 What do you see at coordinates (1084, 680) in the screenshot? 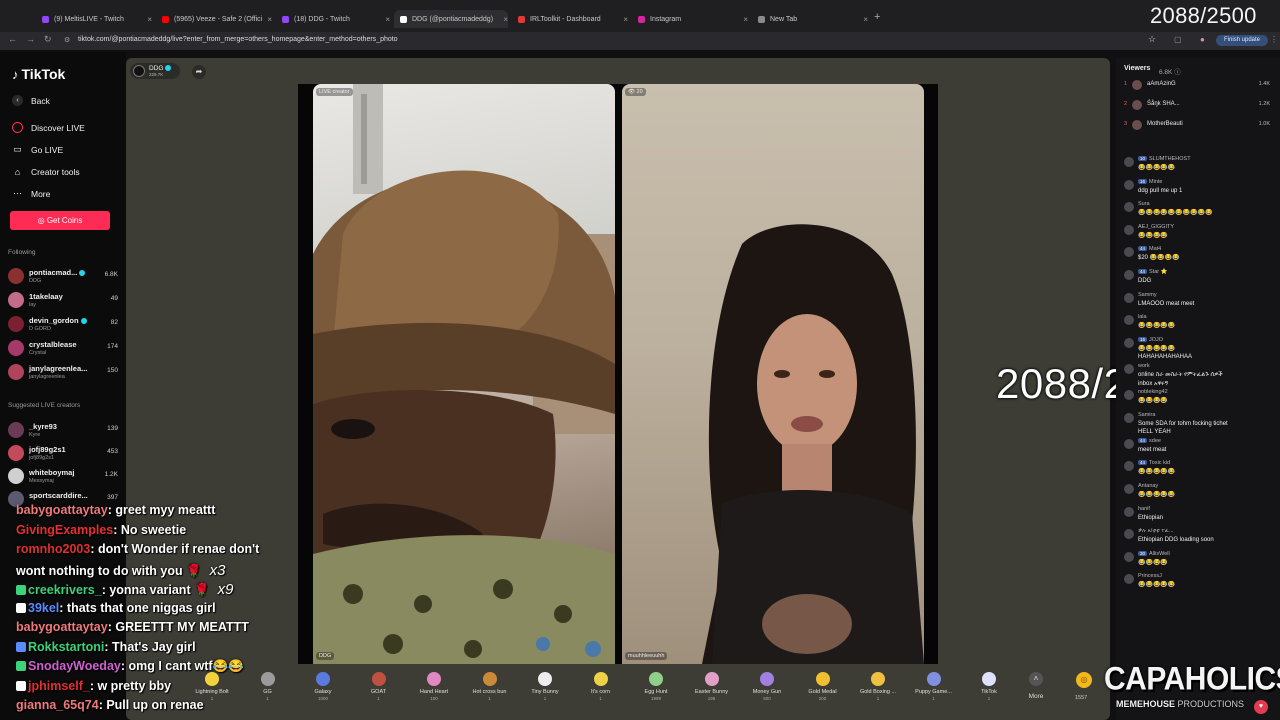
I see `coin-balance-icon: ◎` at bounding box center [1084, 680].